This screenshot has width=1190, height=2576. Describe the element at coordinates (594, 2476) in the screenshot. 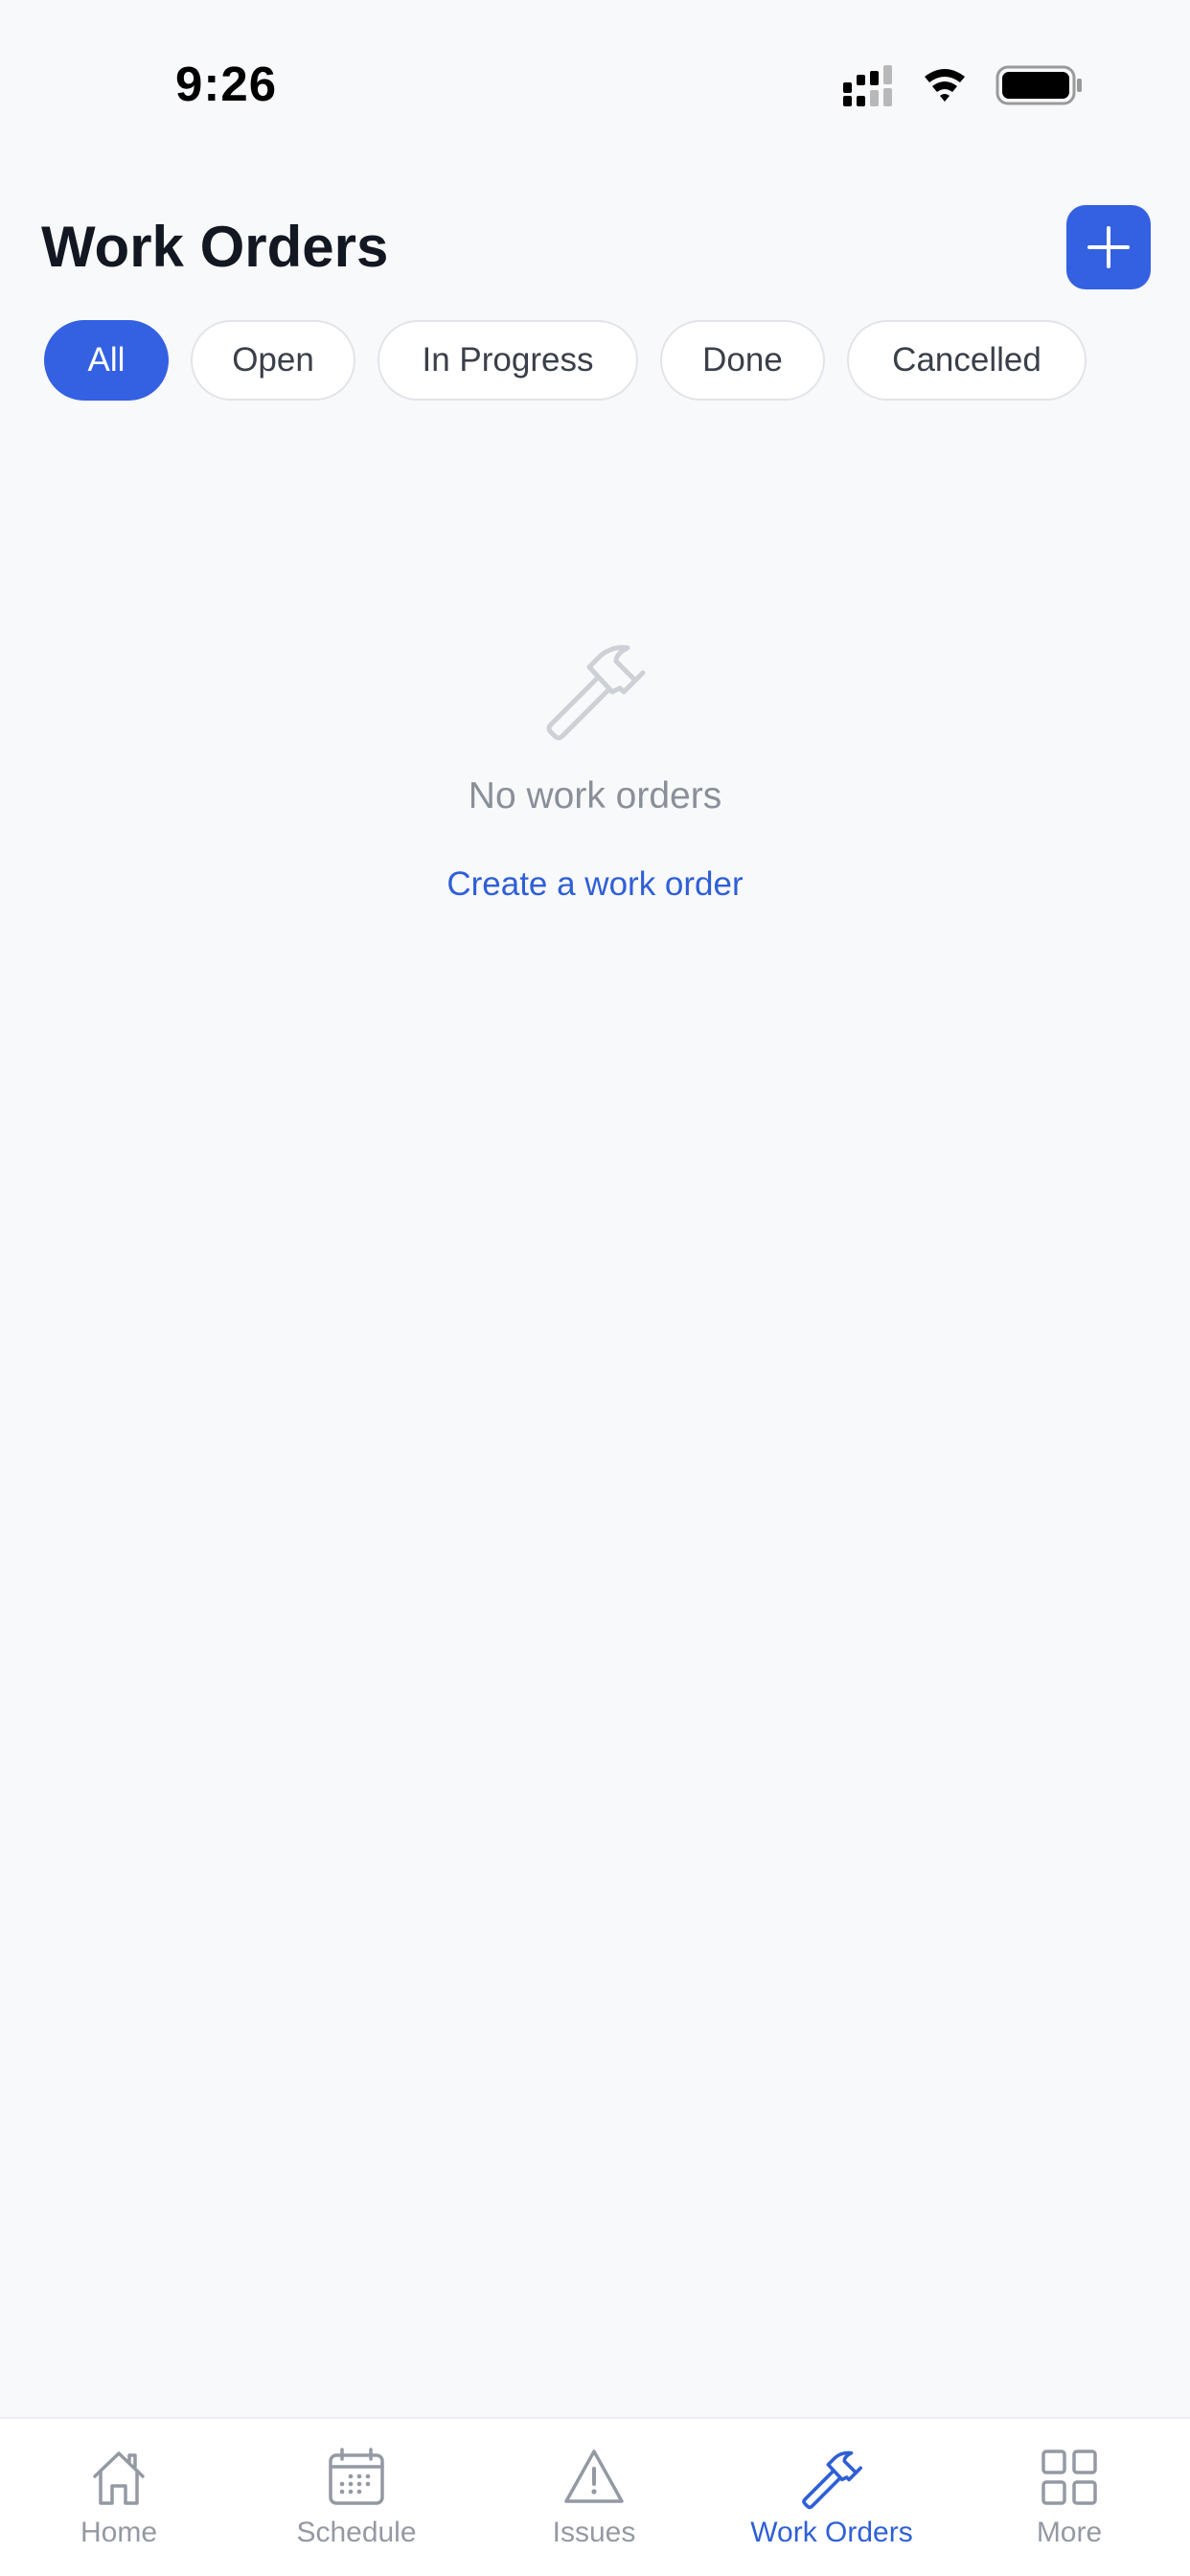

I see `warning-icon` at that location.